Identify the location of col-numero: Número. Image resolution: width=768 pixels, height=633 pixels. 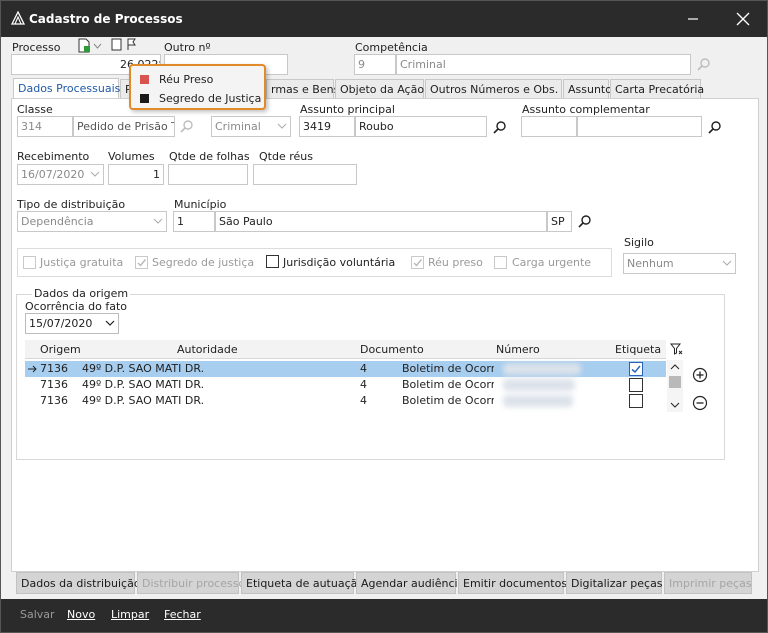
(518, 349).